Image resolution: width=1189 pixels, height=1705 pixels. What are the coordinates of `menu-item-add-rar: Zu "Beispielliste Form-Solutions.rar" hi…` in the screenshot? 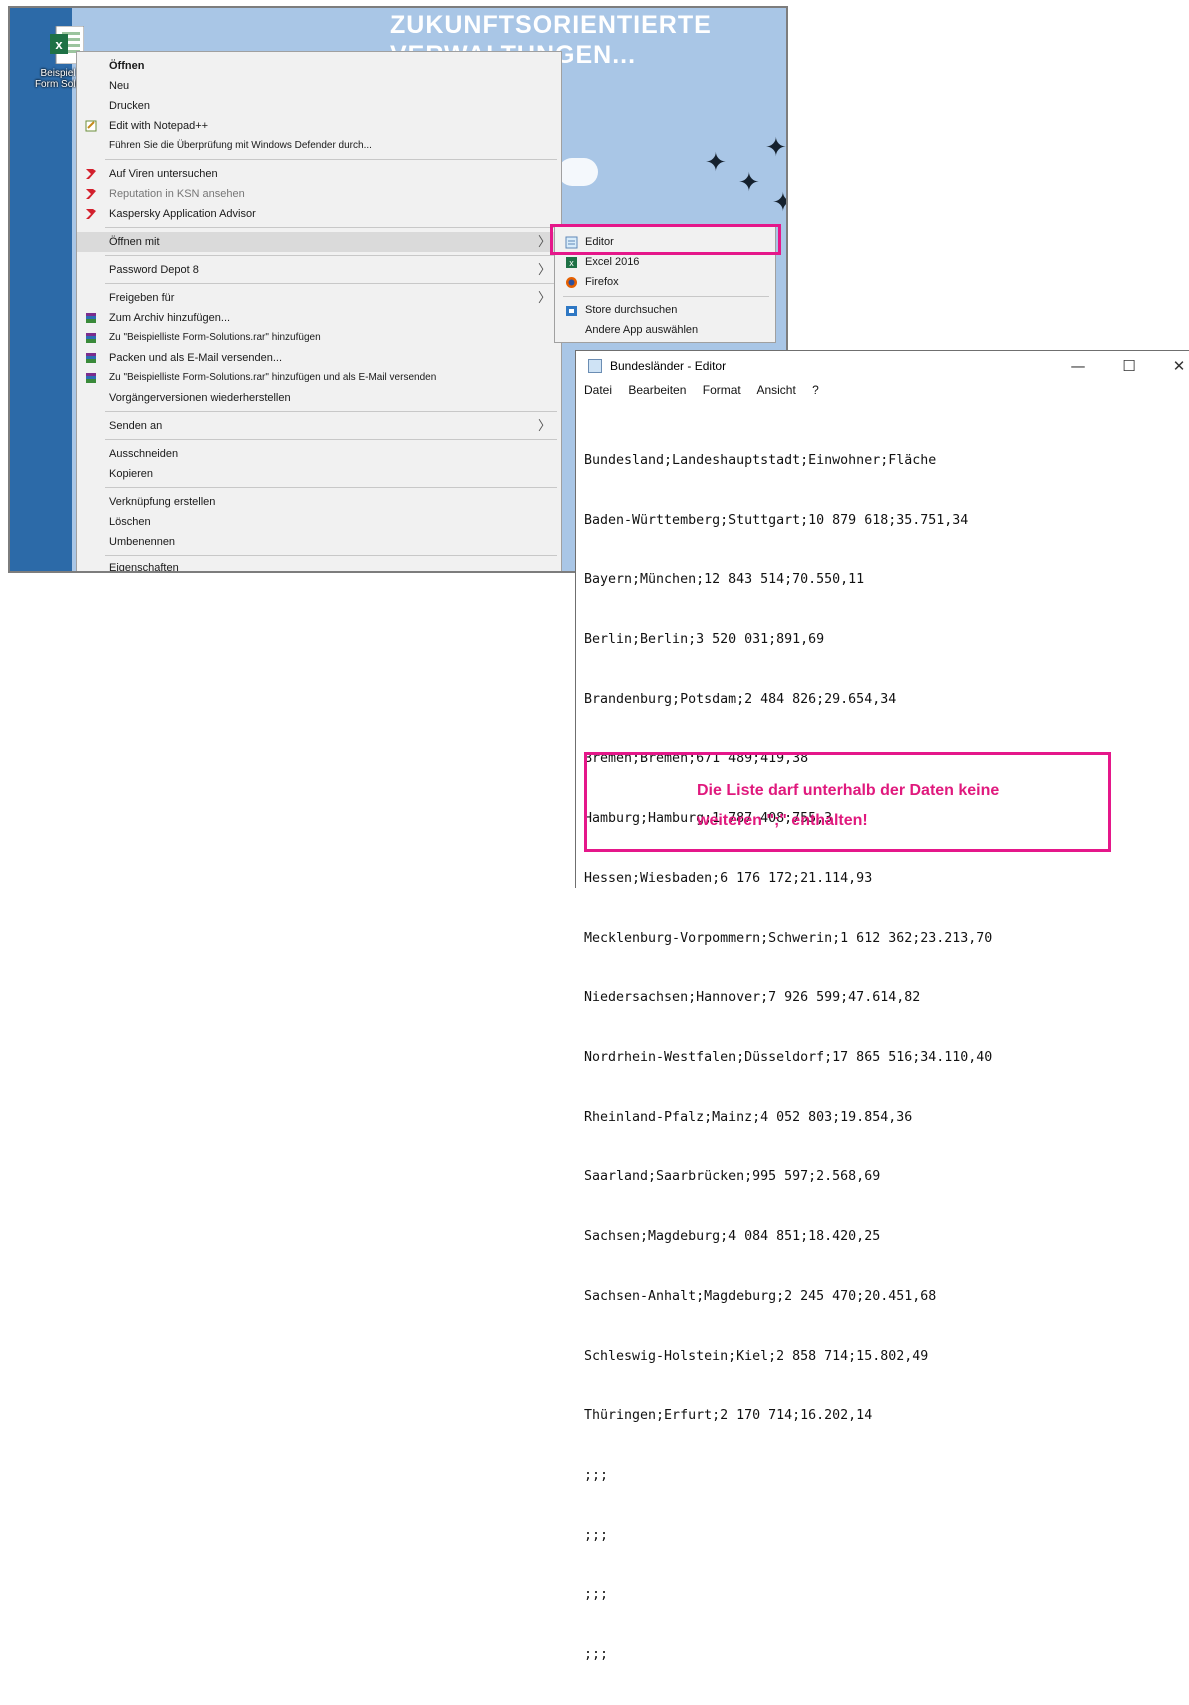 It's located at (319, 338).